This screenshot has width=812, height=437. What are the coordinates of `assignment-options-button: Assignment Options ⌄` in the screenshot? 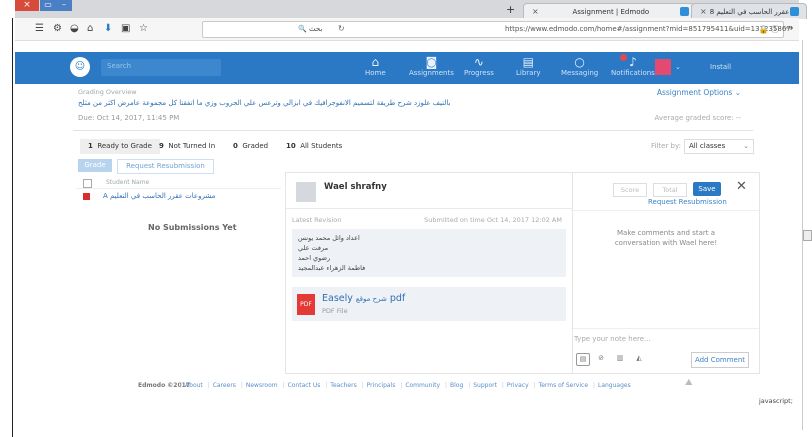 It's located at (699, 92).